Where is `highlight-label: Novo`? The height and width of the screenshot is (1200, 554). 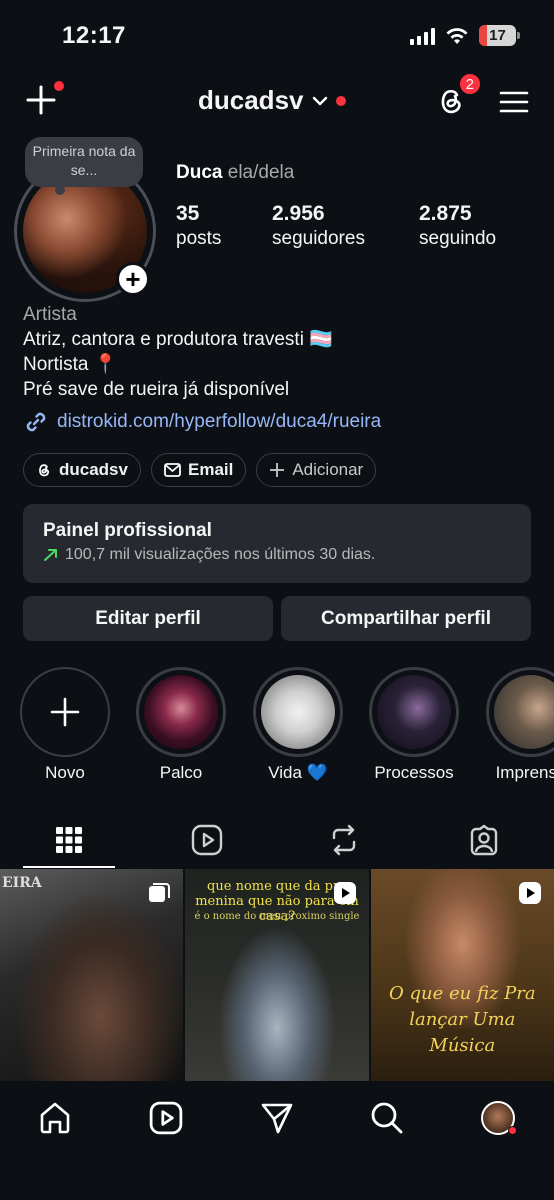 highlight-label: Novo is located at coordinates (65, 772).